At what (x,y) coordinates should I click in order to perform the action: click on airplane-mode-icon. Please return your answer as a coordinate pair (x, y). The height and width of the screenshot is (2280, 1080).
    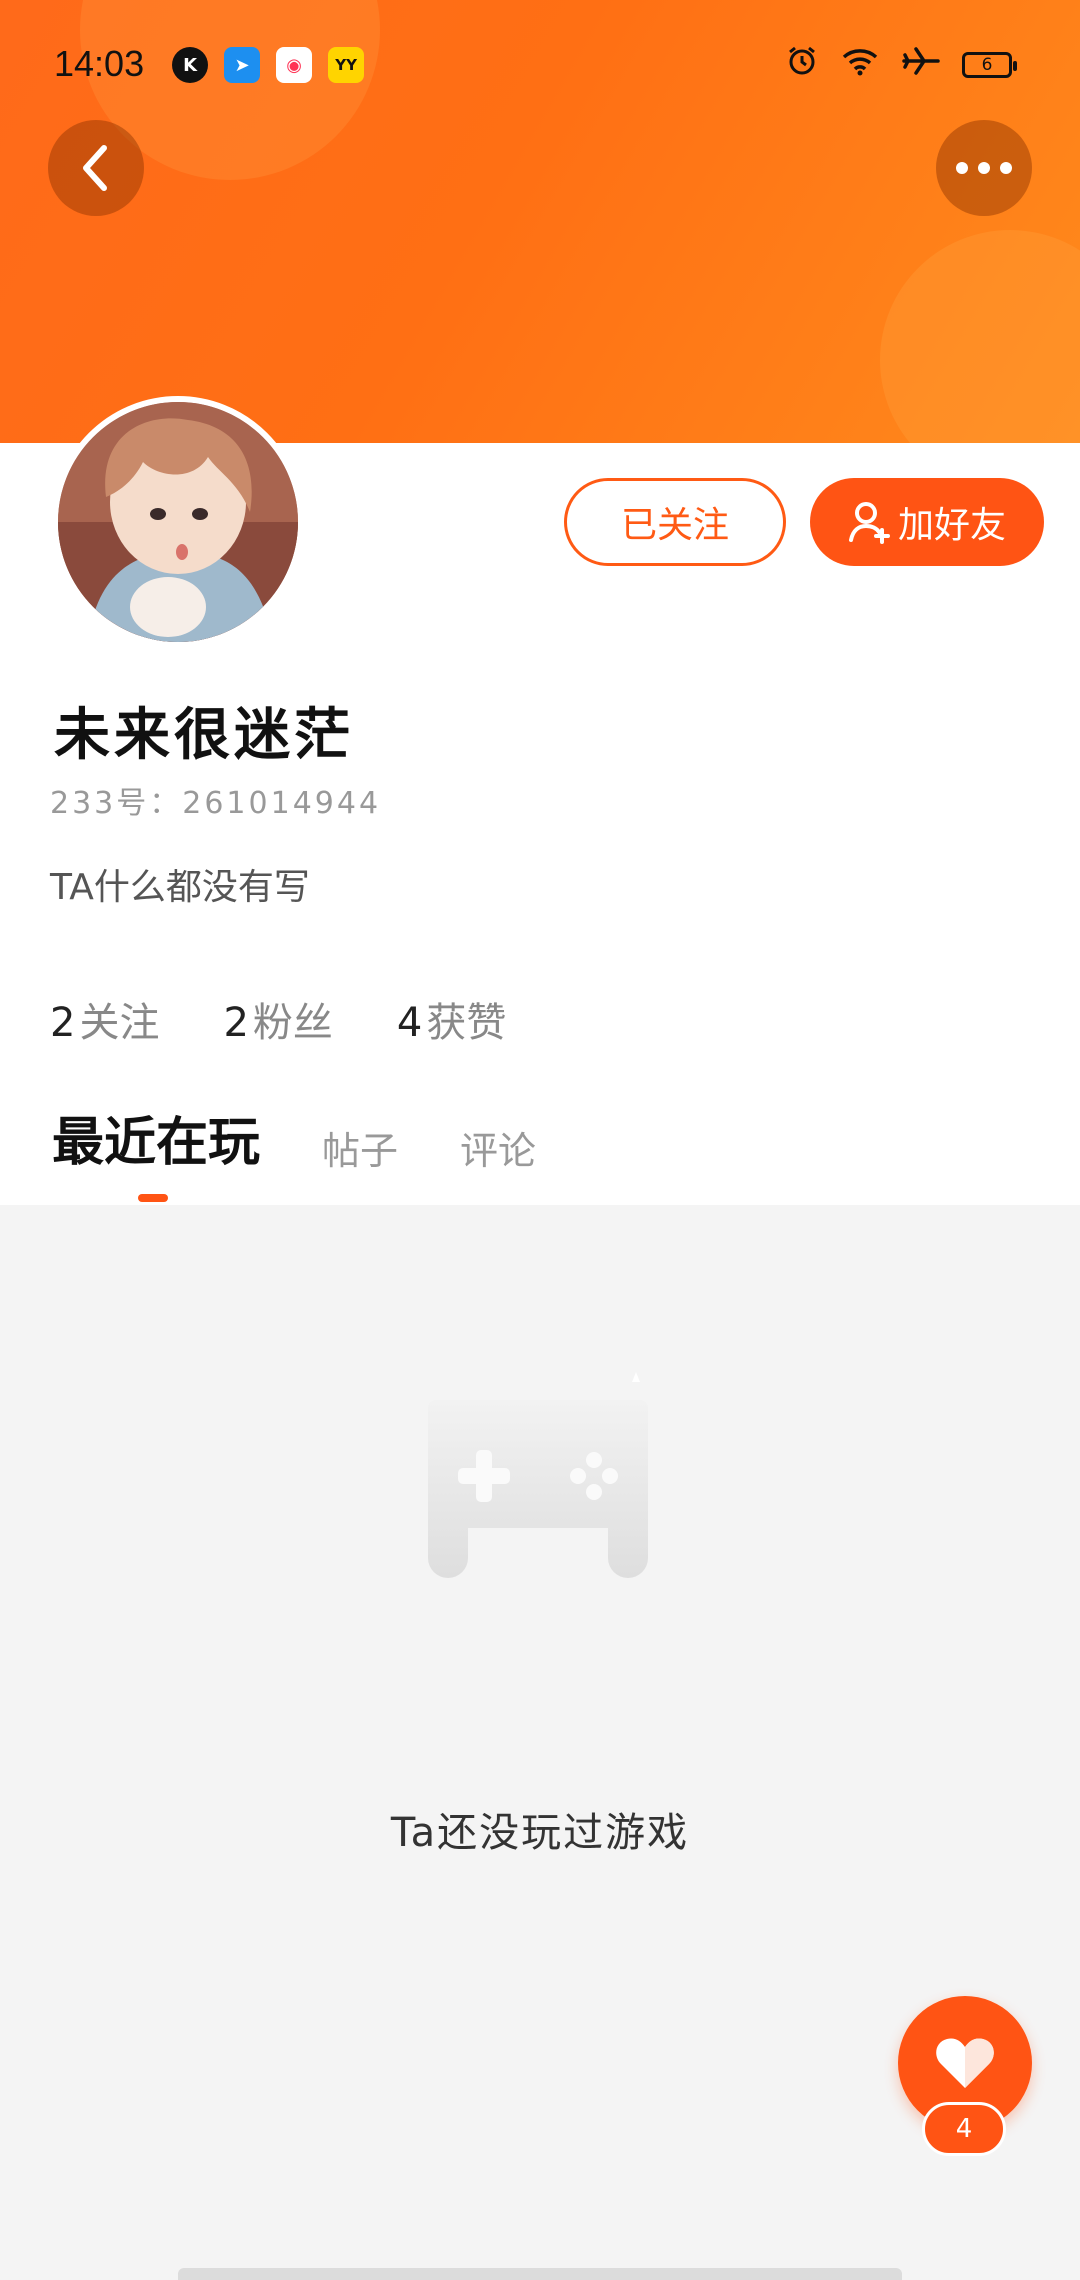
    Looking at the image, I should click on (921, 65).